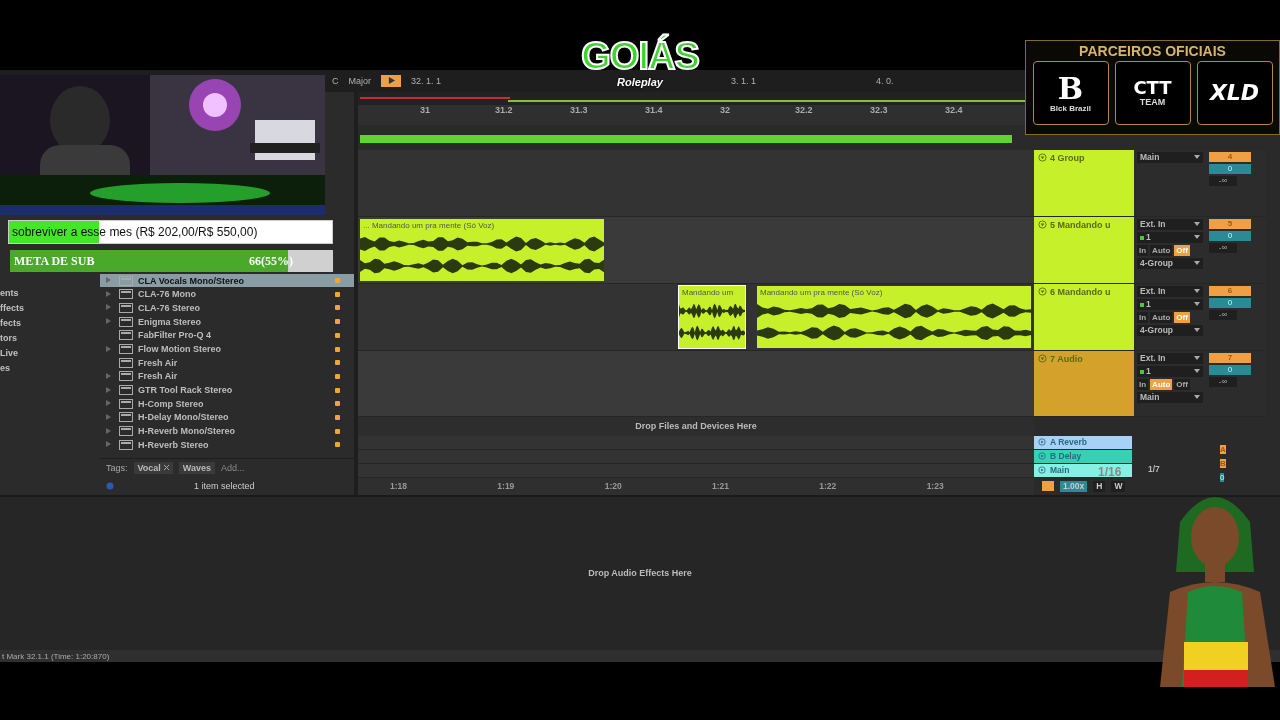 The height and width of the screenshot is (720, 1280). I want to click on browser-item: CLA-76 Stereo, so click(227, 308).